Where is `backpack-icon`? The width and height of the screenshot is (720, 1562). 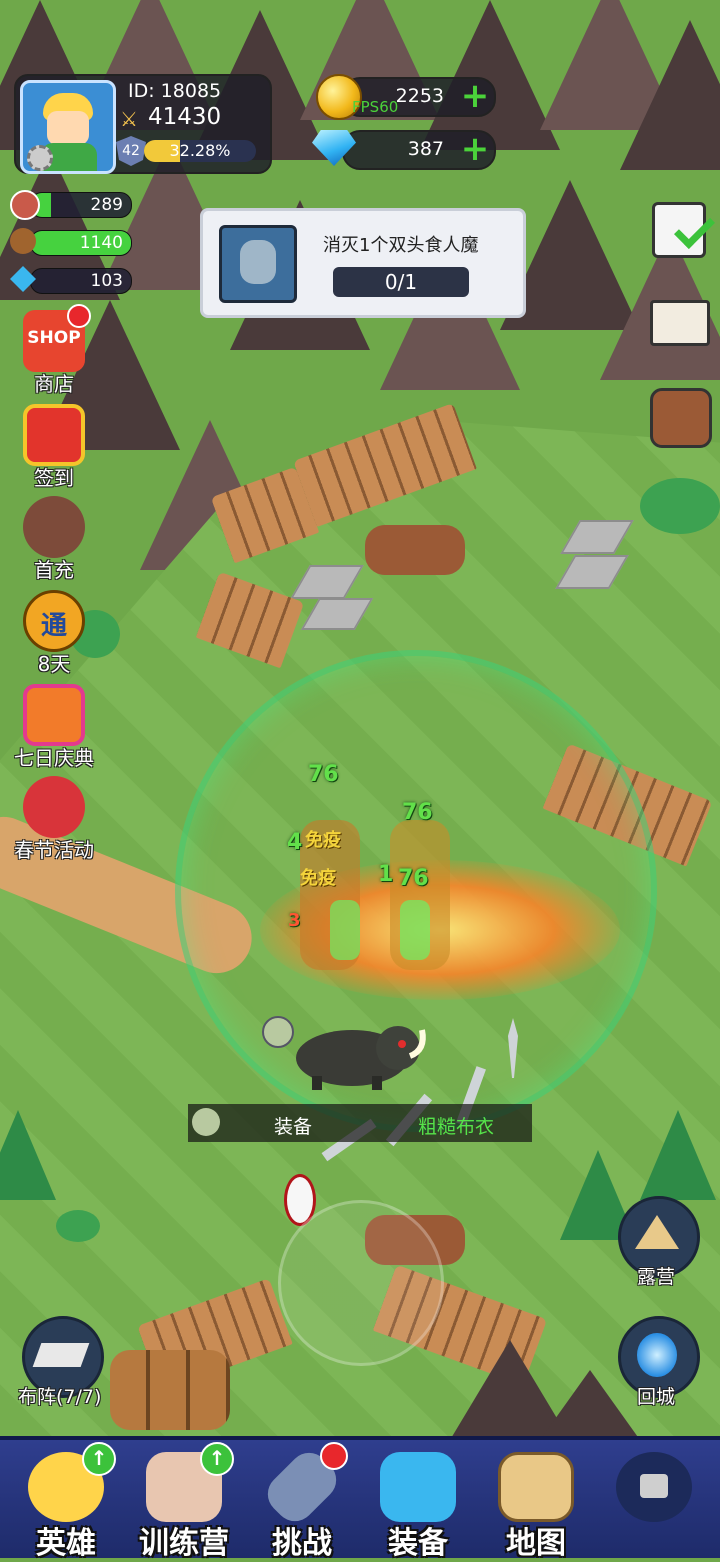
backpack-icon is located at coordinates (681, 418).